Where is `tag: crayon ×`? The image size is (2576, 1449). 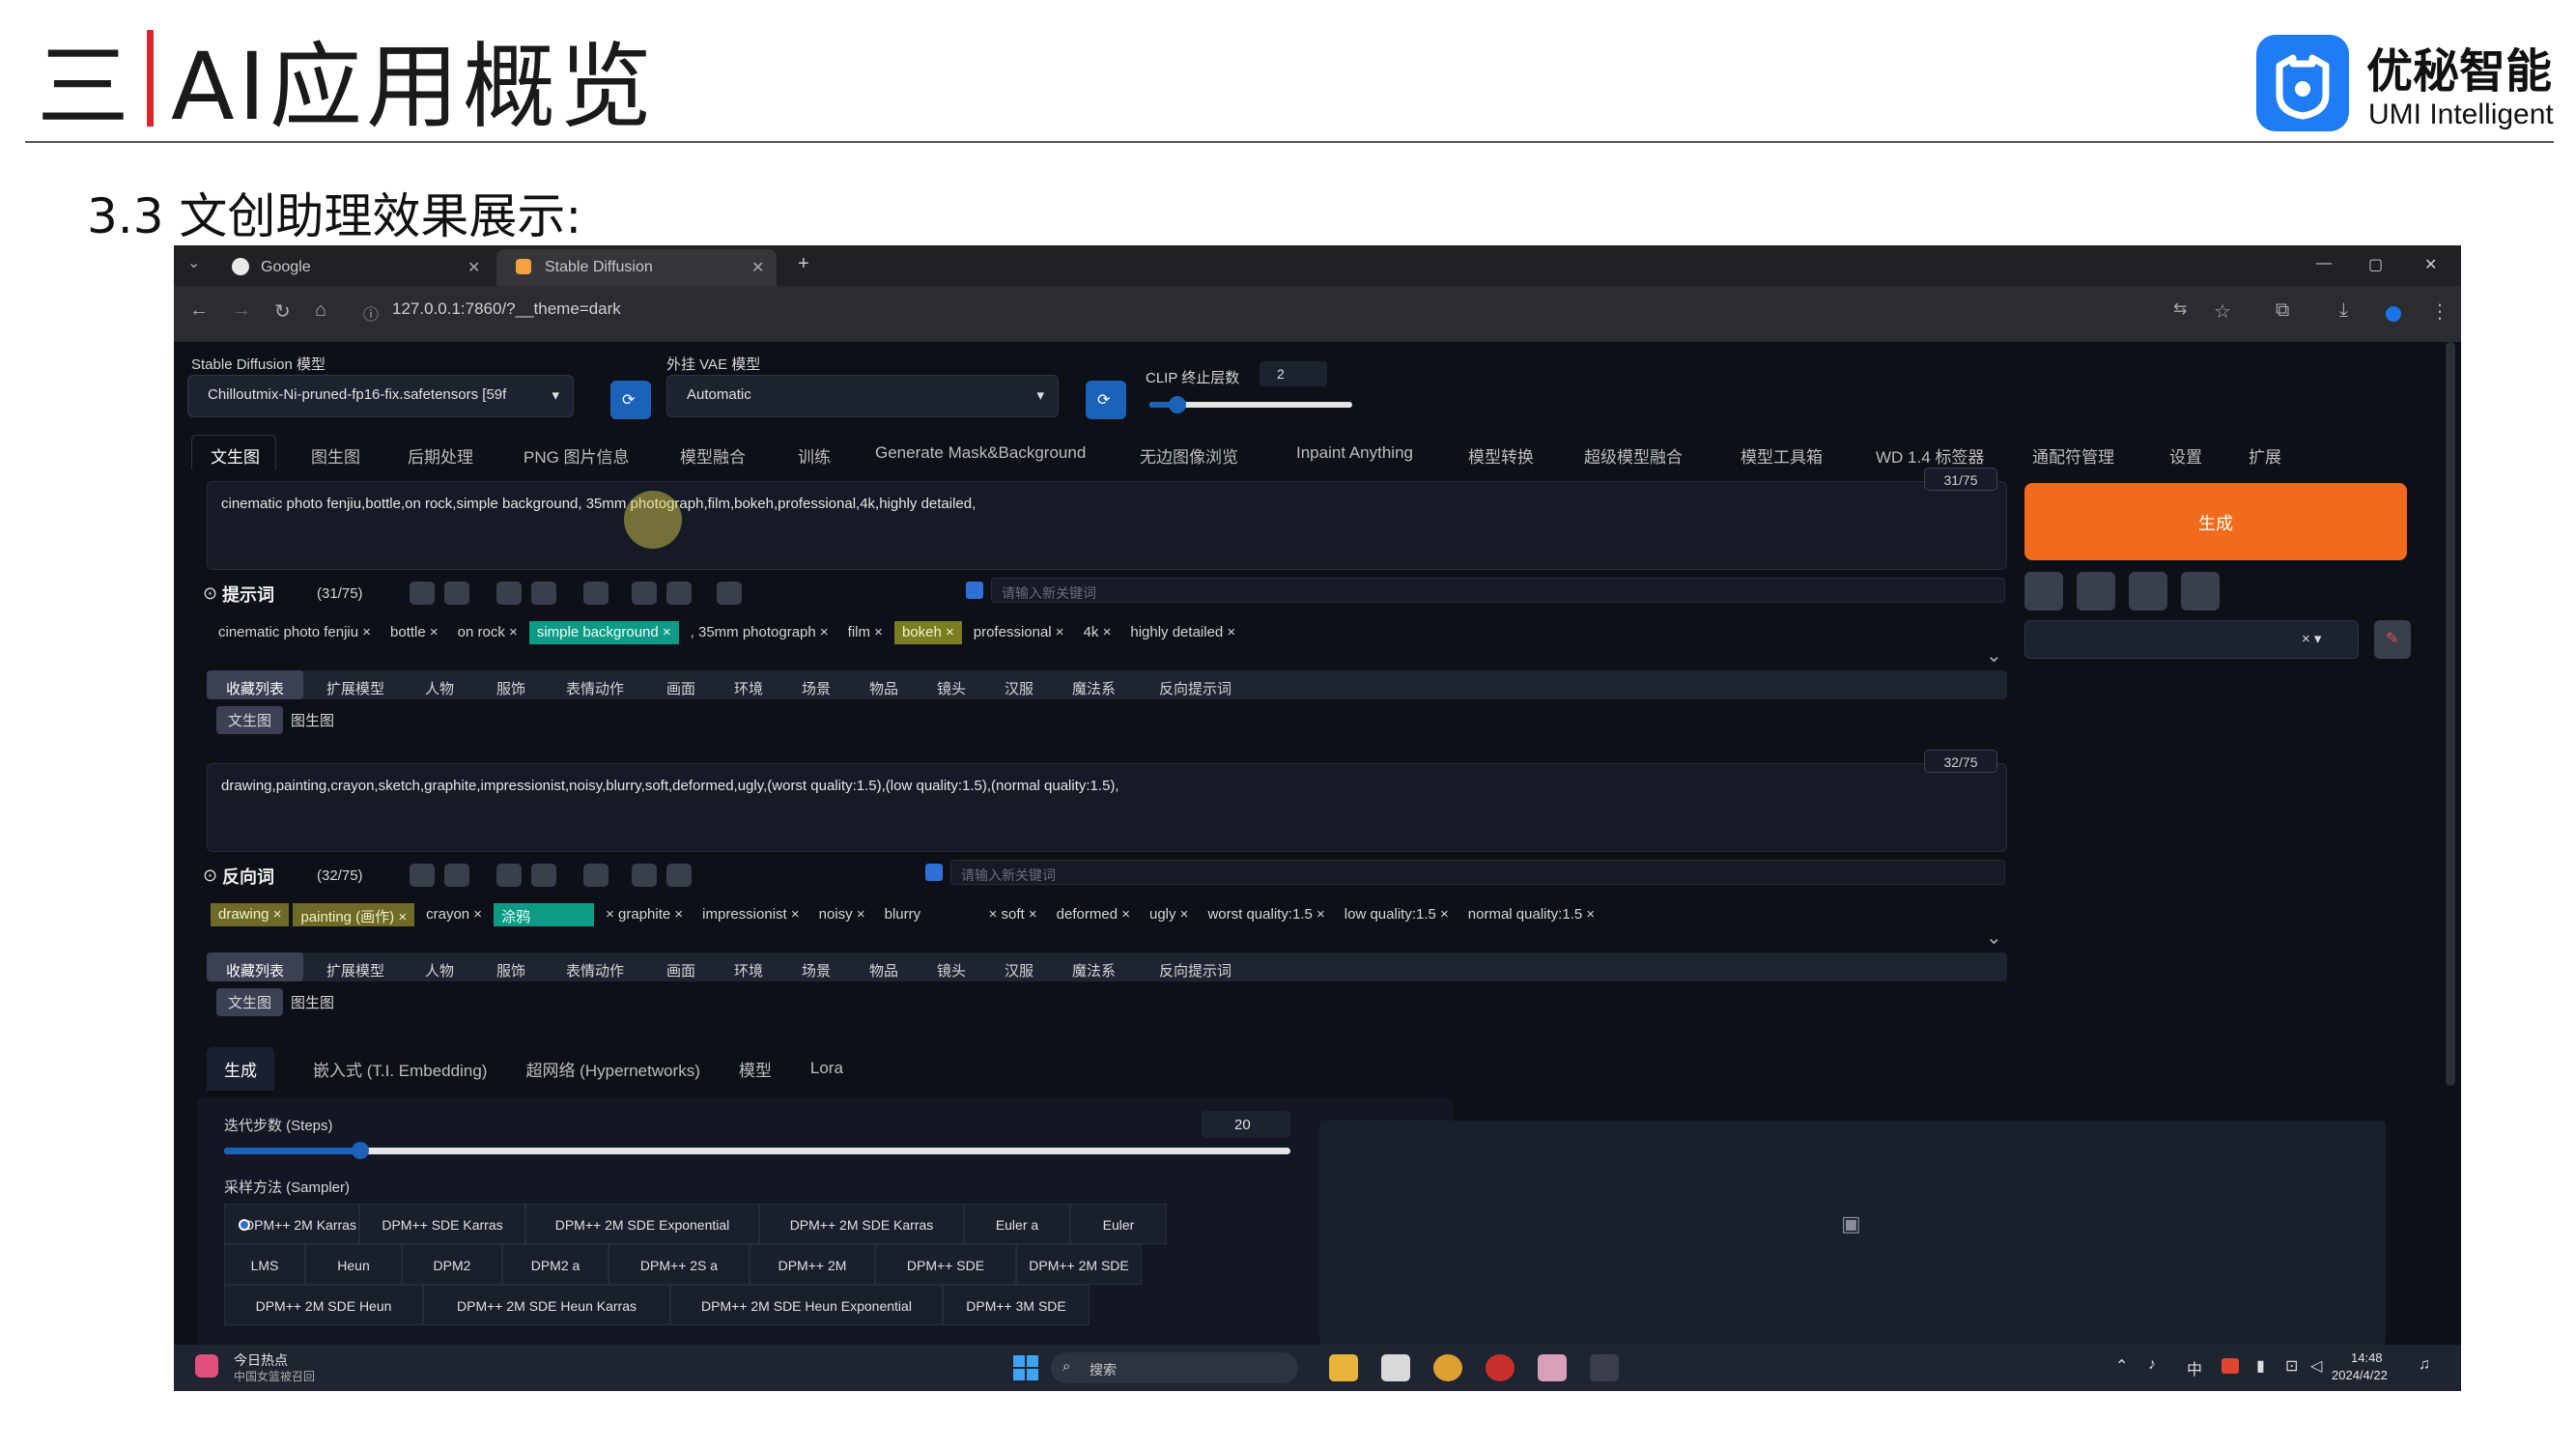 tag: crayon × is located at coordinates (454, 914).